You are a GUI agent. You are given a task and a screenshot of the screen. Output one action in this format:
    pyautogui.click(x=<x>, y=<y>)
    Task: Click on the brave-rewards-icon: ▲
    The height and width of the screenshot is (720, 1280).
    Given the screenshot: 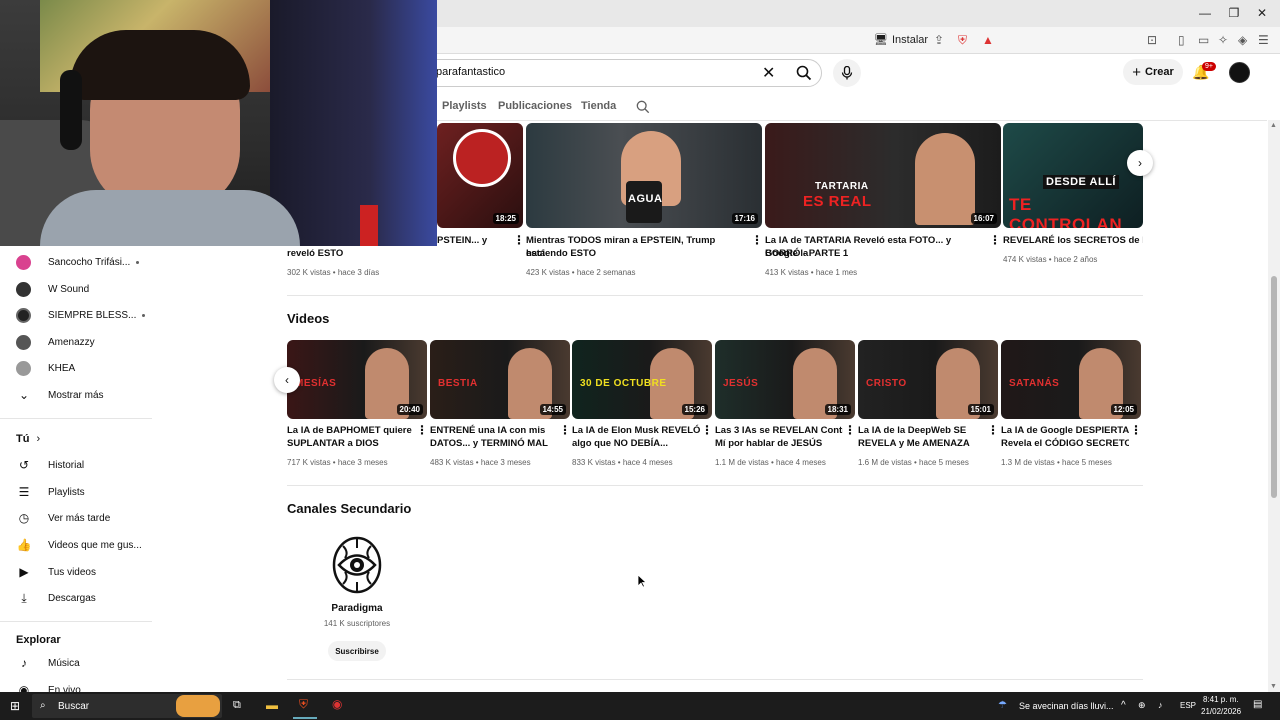 What is the action you would take?
    pyautogui.click(x=988, y=40)
    